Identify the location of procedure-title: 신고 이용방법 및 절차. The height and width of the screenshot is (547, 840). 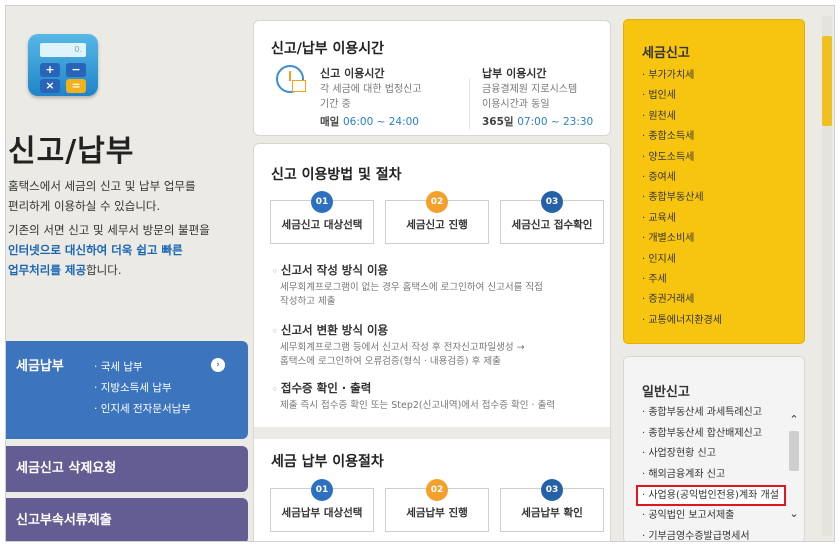
(336, 175).